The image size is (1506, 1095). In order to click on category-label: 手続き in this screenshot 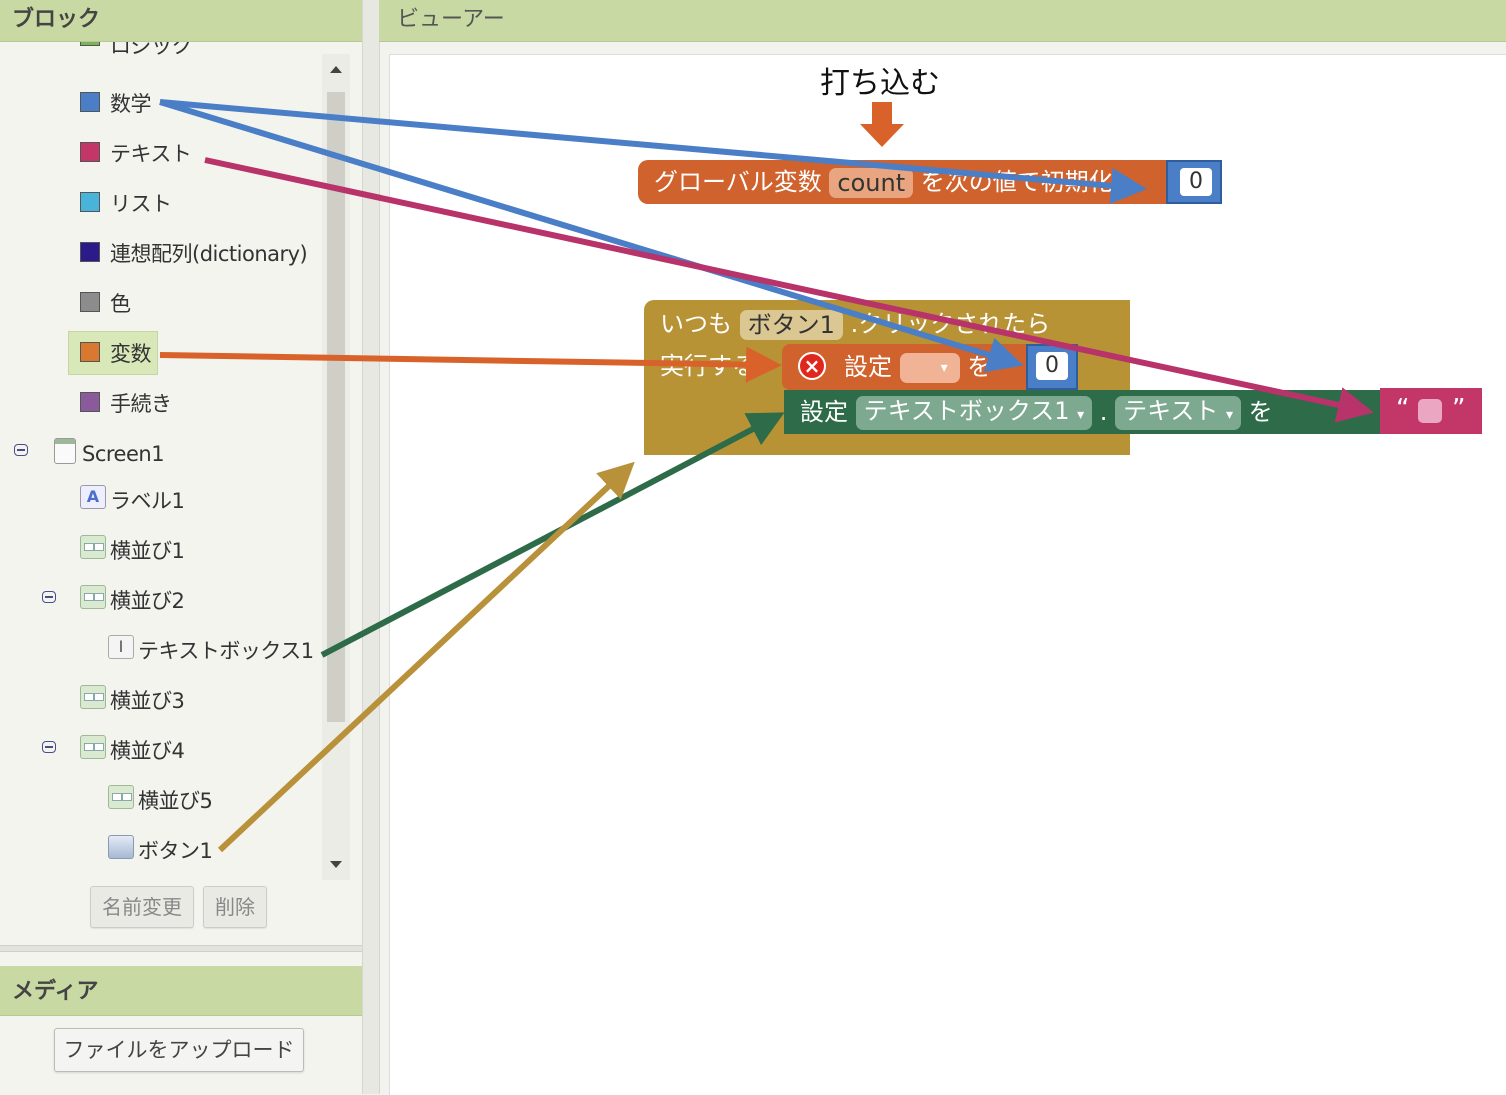, I will do `click(141, 404)`.